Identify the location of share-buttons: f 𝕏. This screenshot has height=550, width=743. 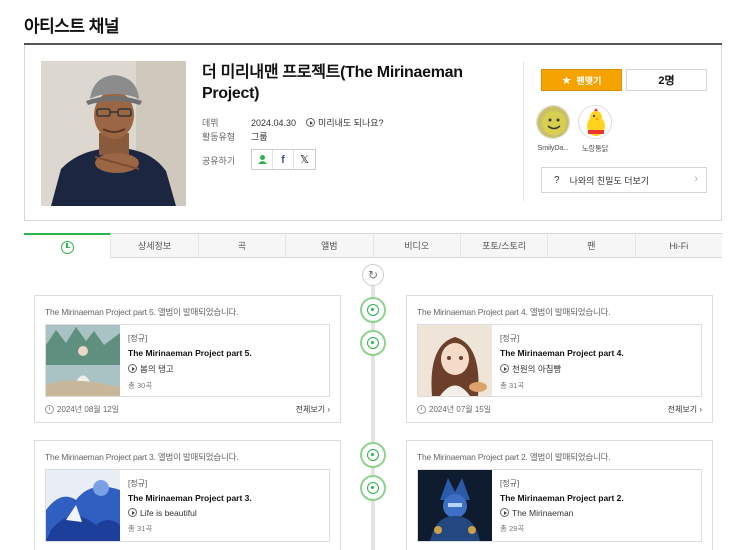
(283, 159).